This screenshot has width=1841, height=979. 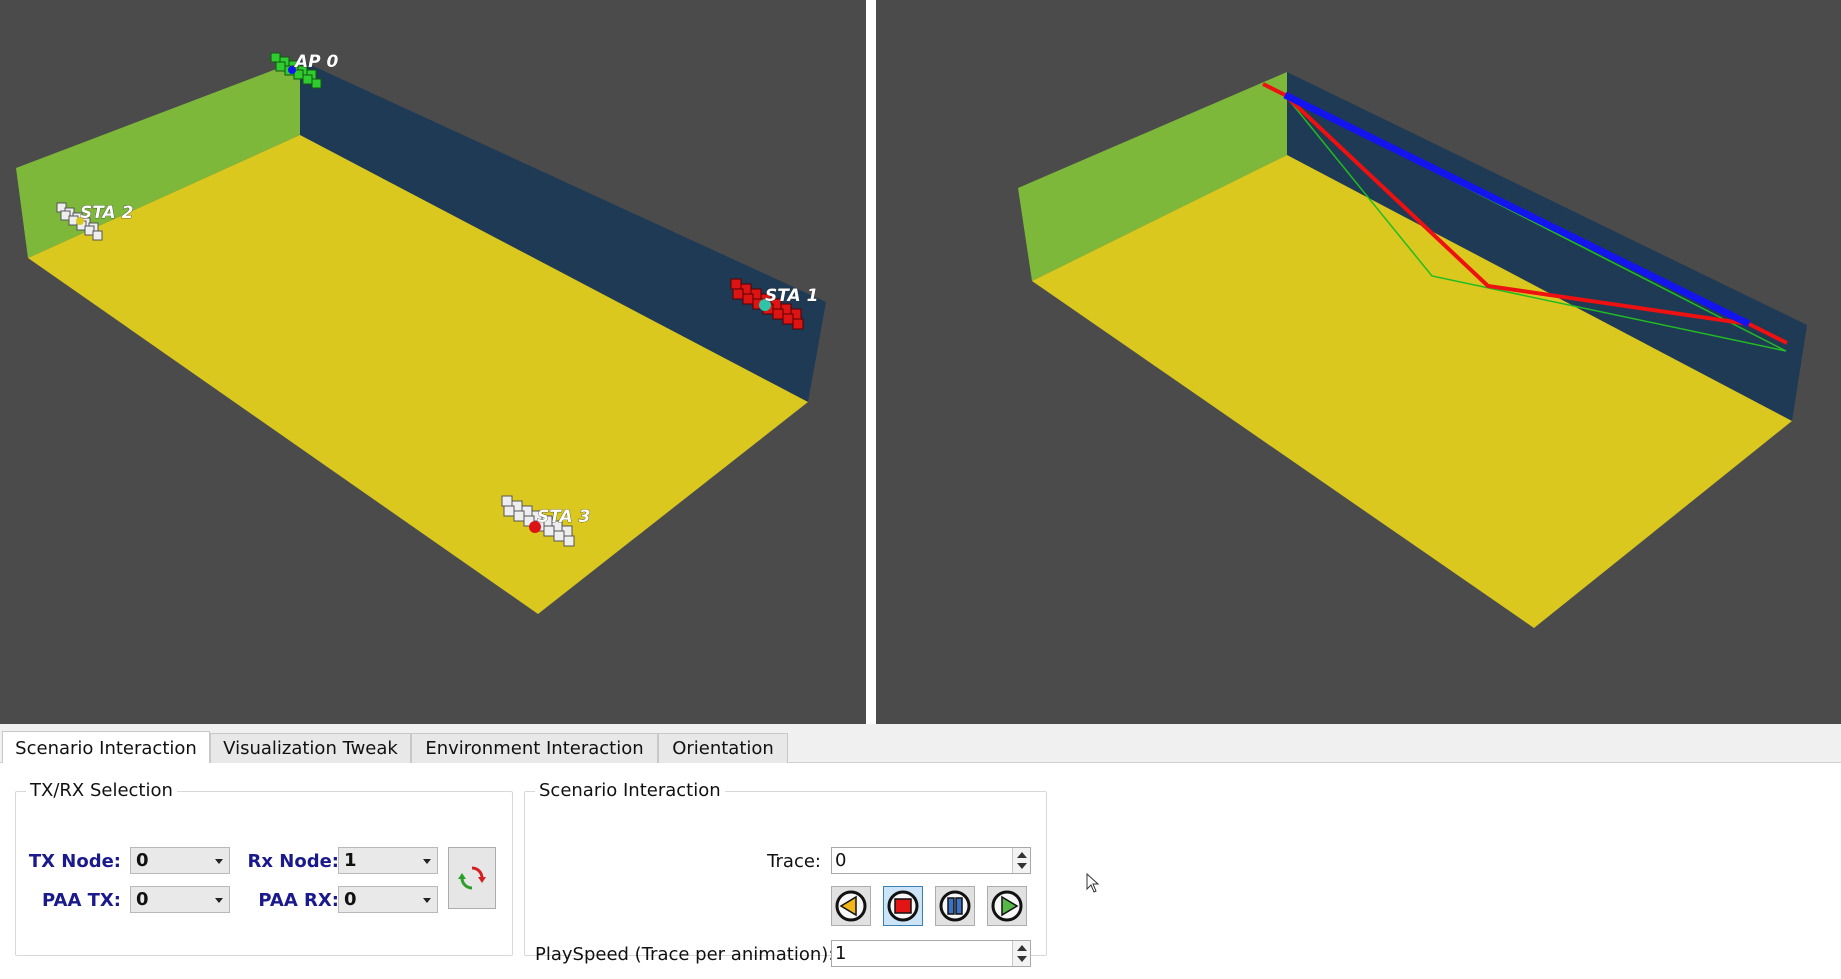 I want to click on stop-button, so click(x=903, y=906).